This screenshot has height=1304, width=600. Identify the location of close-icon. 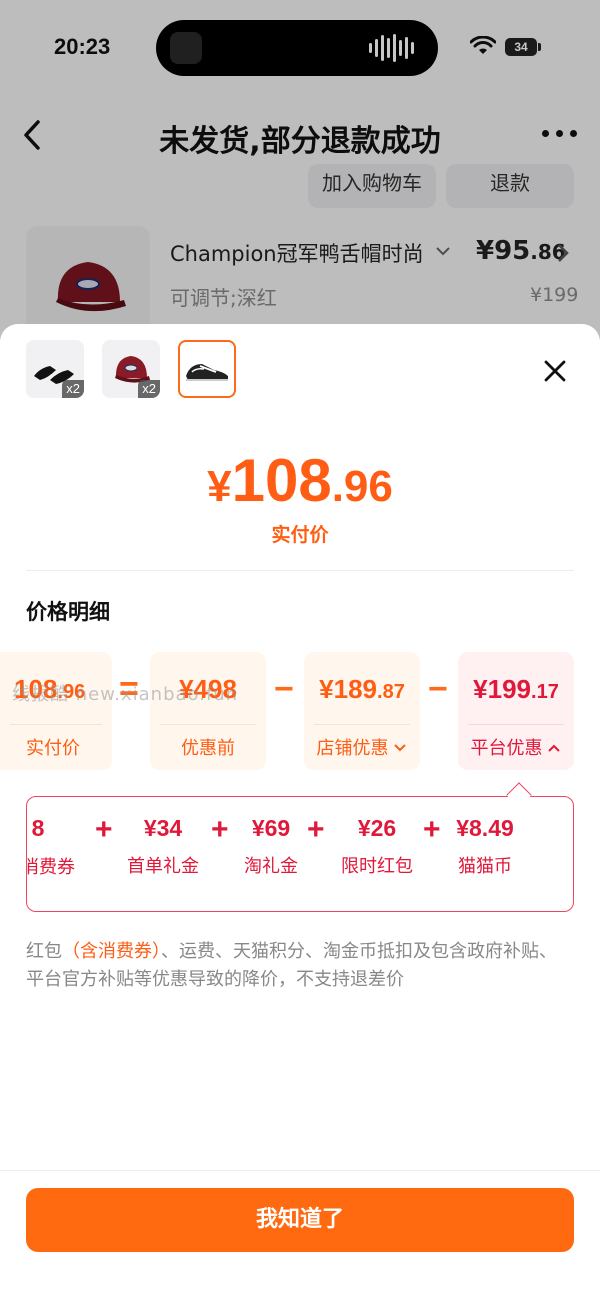
(555, 371).